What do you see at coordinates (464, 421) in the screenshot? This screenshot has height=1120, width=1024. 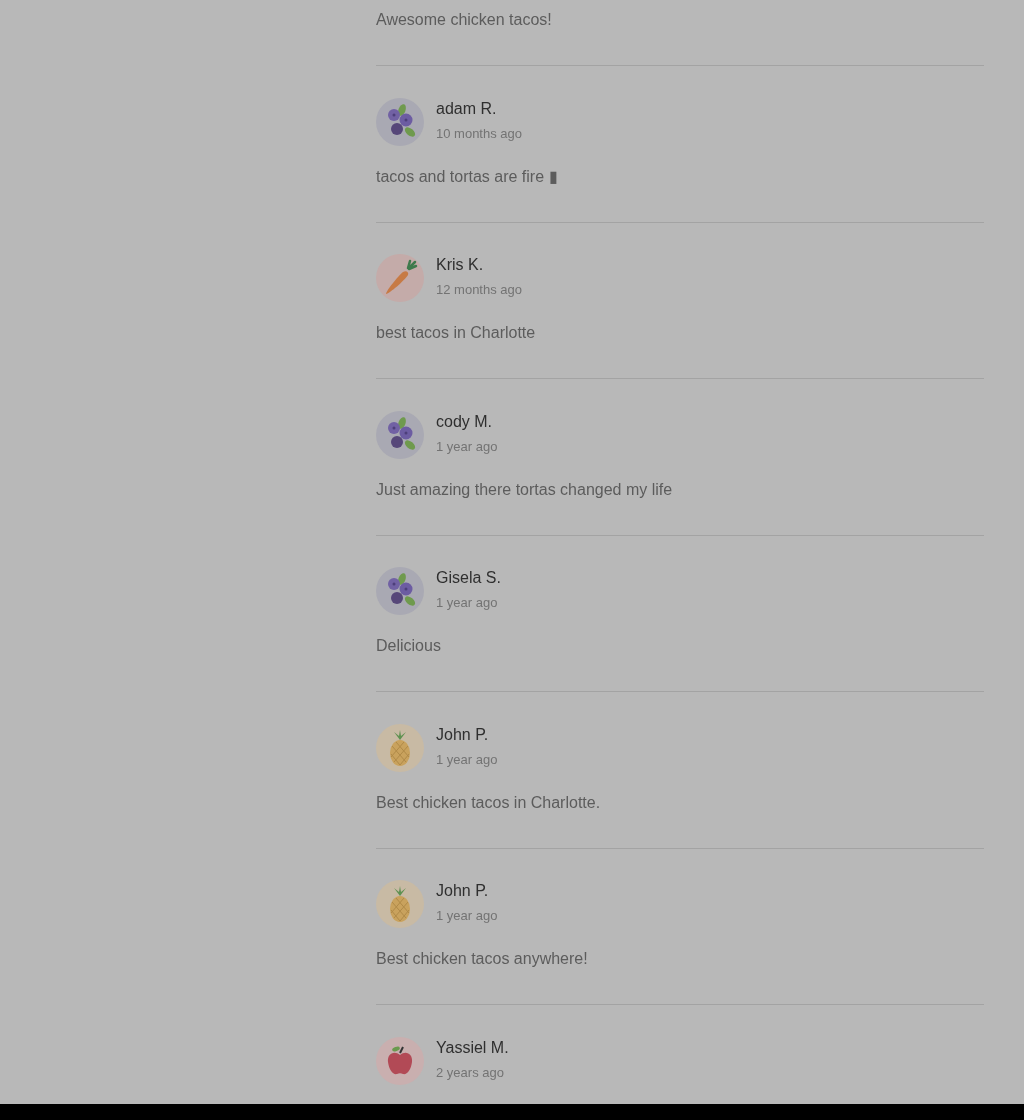 I see `reviewer-name: cody M.` at bounding box center [464, 421].